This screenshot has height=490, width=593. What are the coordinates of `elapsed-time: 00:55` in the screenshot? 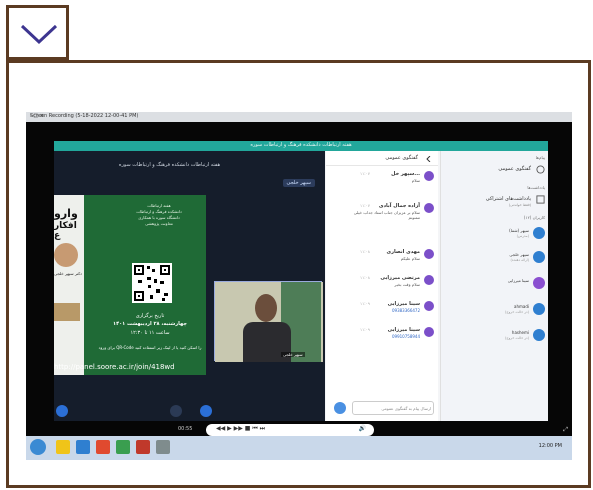 It's located at (185, 429).